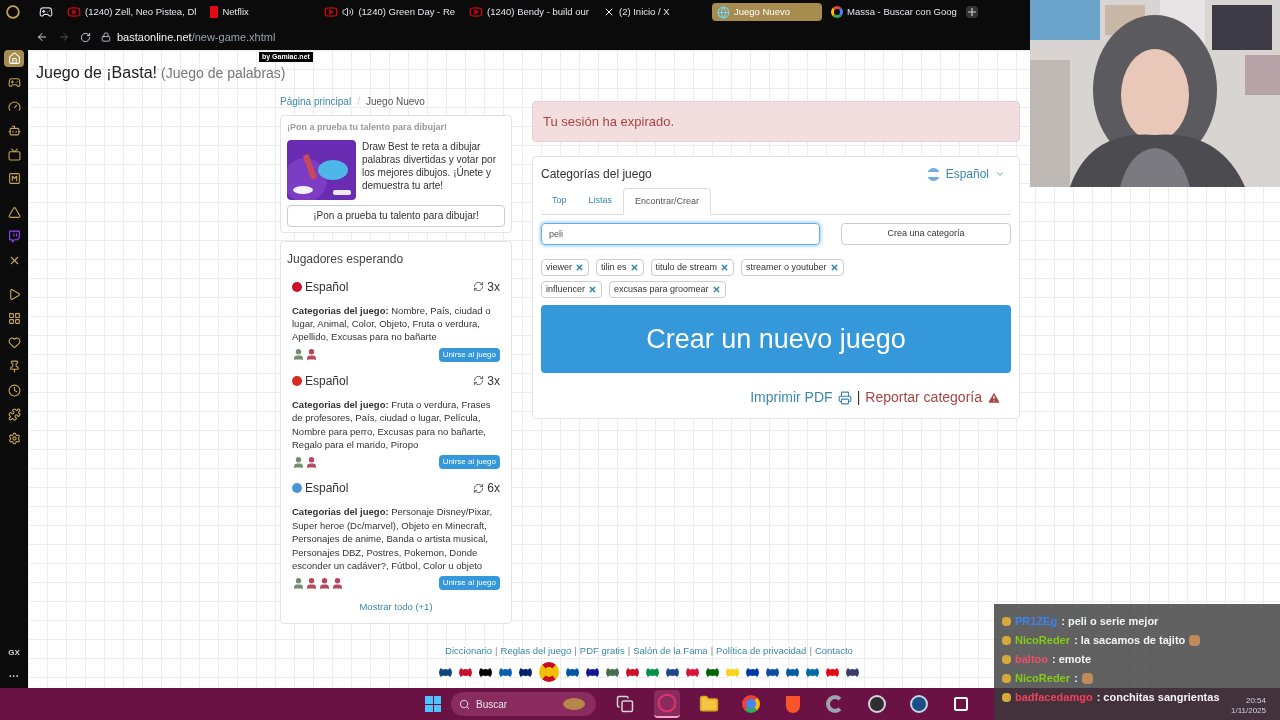 The image size is (1280, 720). I want to click on windows-start-icon, so click(433, 704).